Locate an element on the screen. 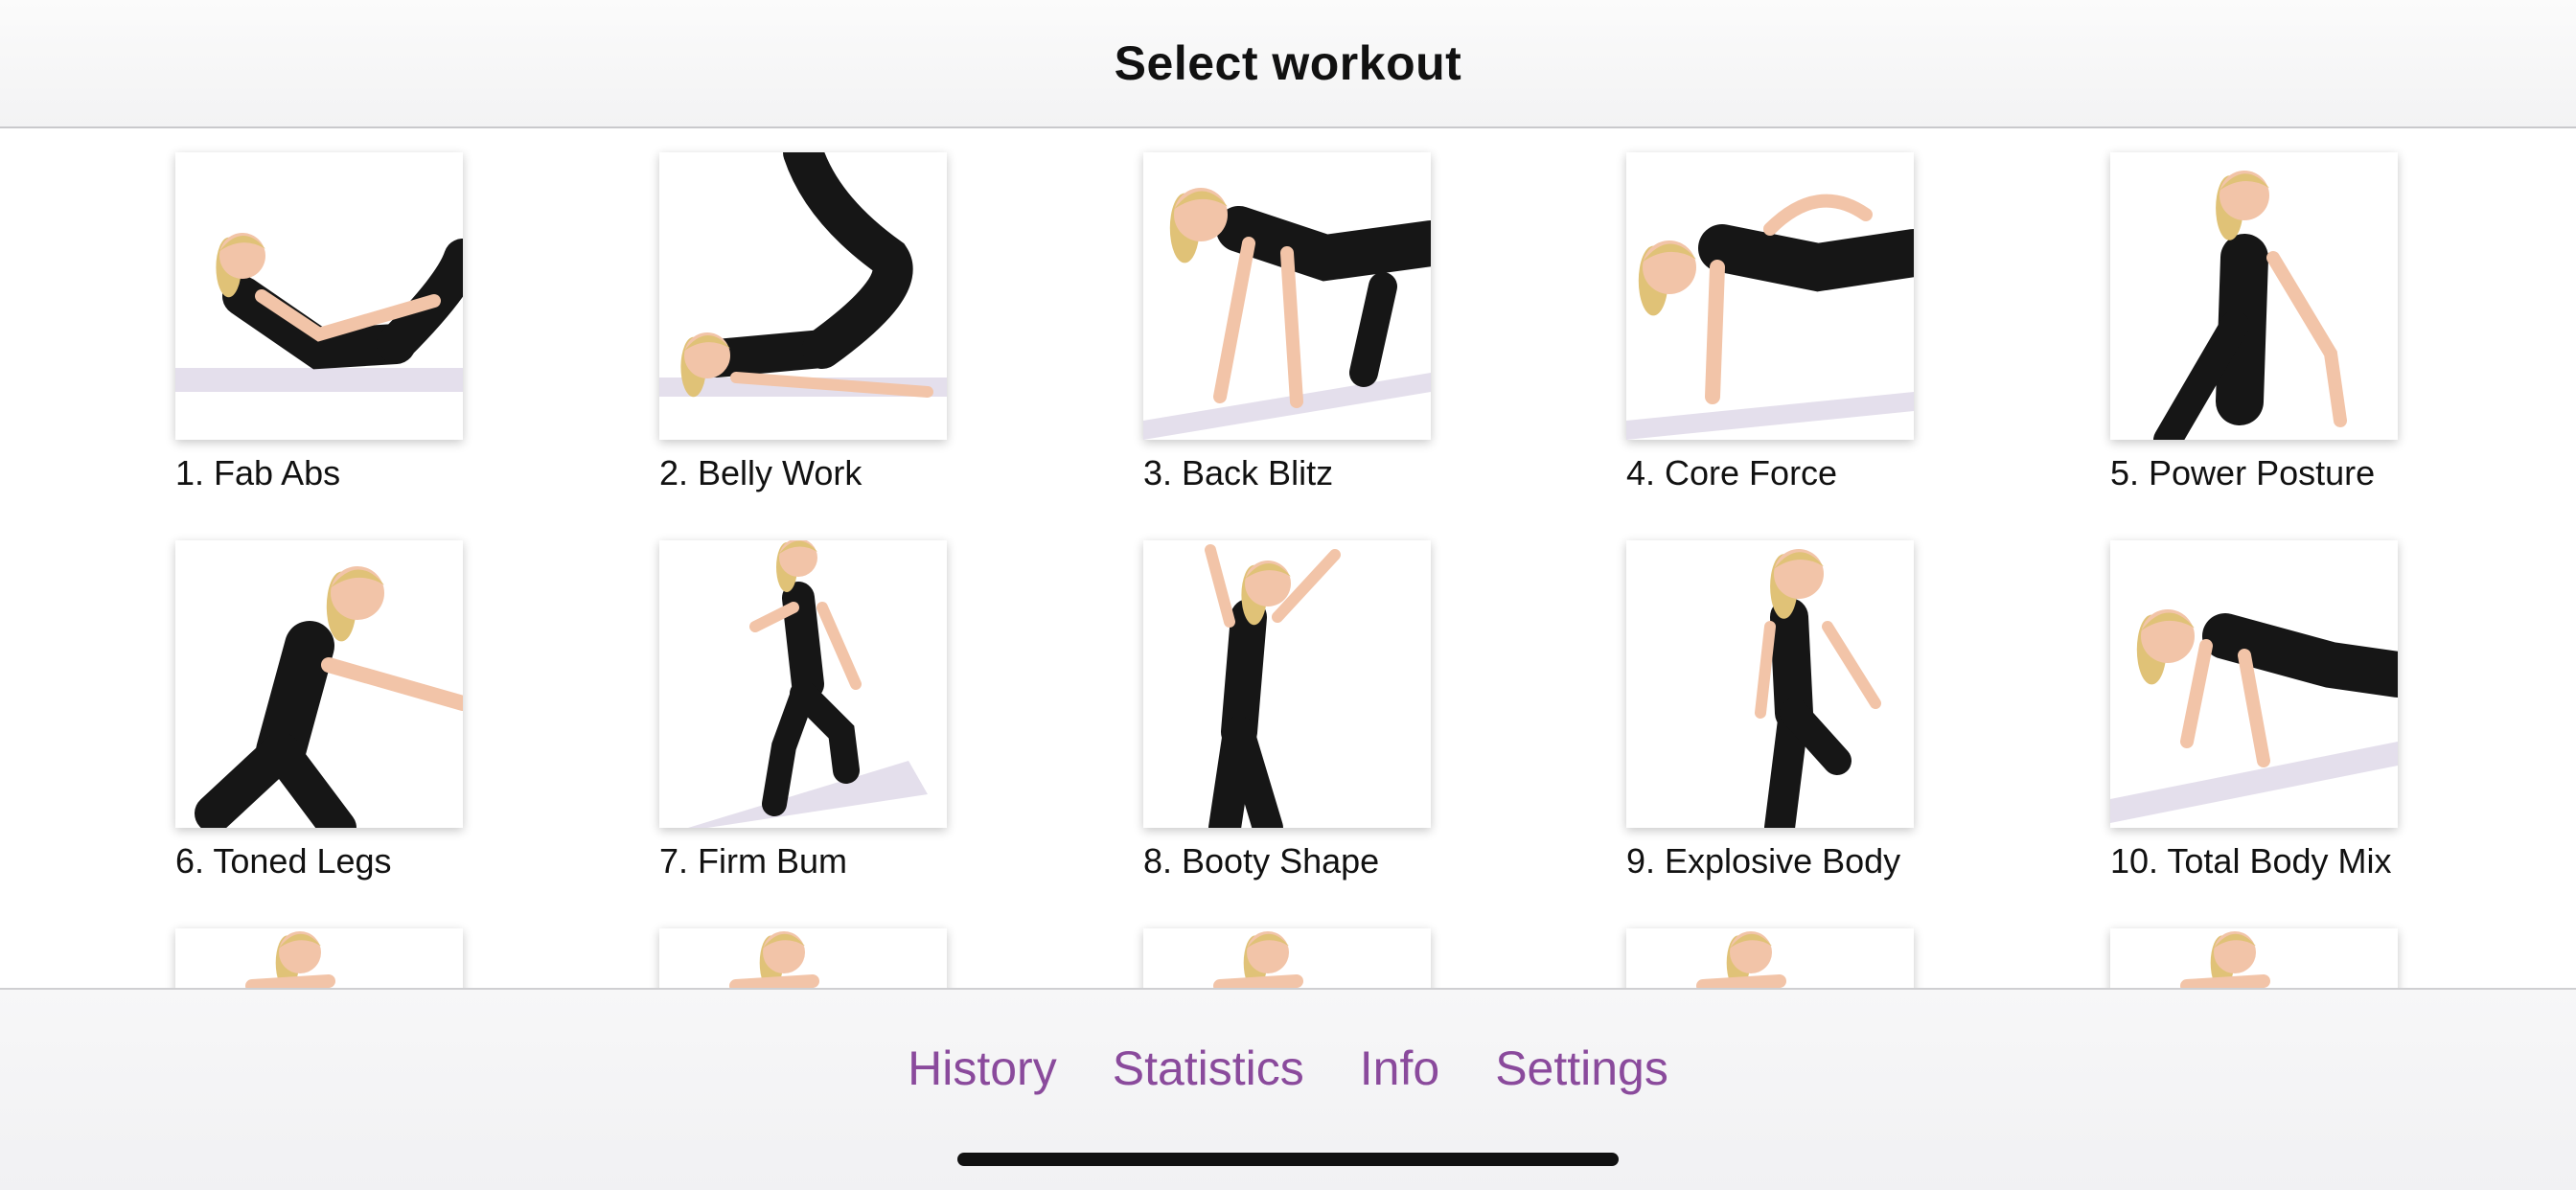 This screenshot has width=2576, height=1190. workout-tile: 4. Core Force is located at coordinates (1784, 323).